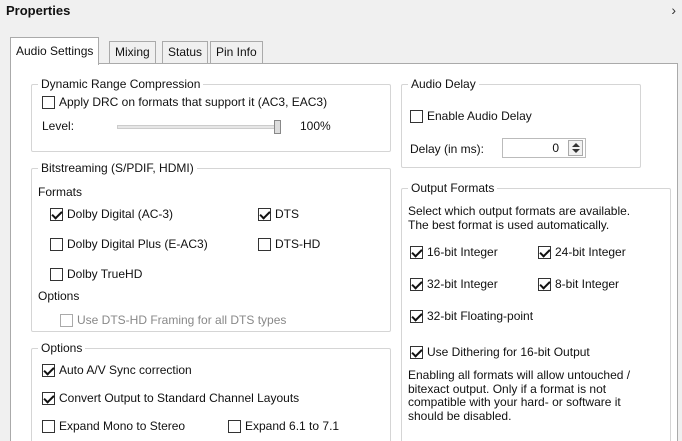  What do you see at coordinates (462, 284) in the screenshot?
I see `int32-label: 32-bit Integer` at bounding box center [462, 284].